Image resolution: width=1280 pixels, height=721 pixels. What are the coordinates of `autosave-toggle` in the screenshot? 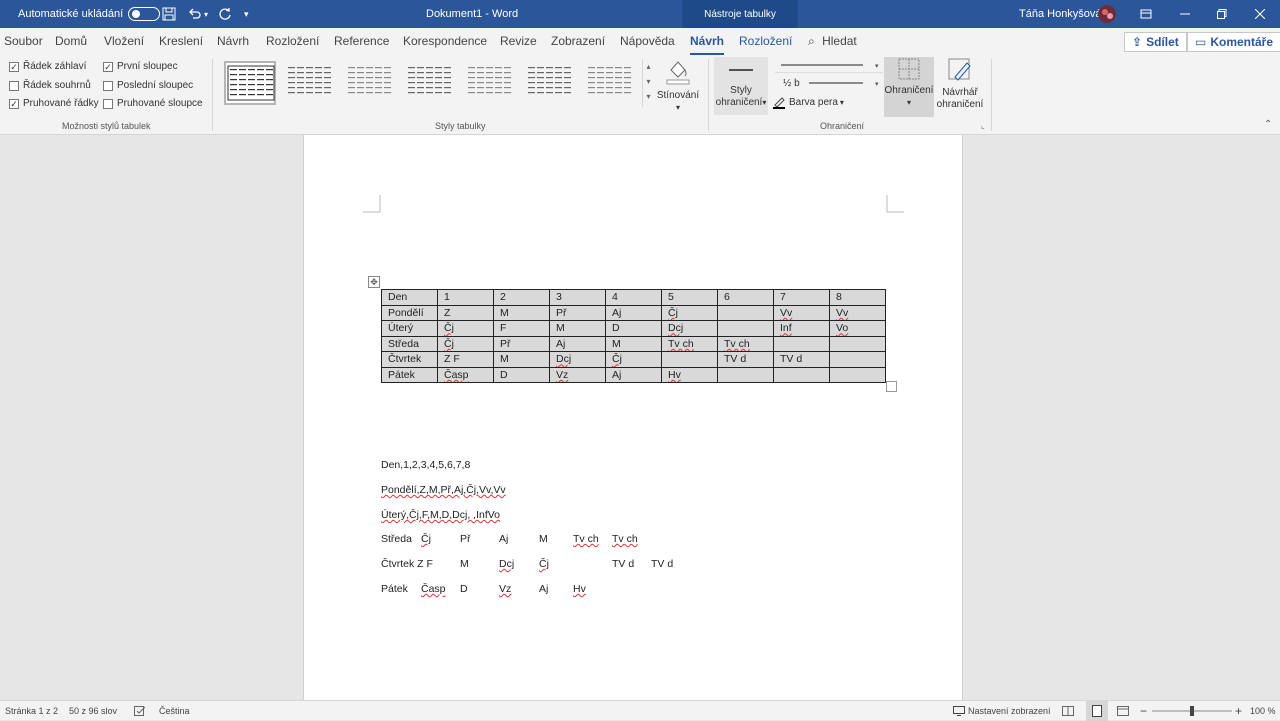 It's located at (144, 14).